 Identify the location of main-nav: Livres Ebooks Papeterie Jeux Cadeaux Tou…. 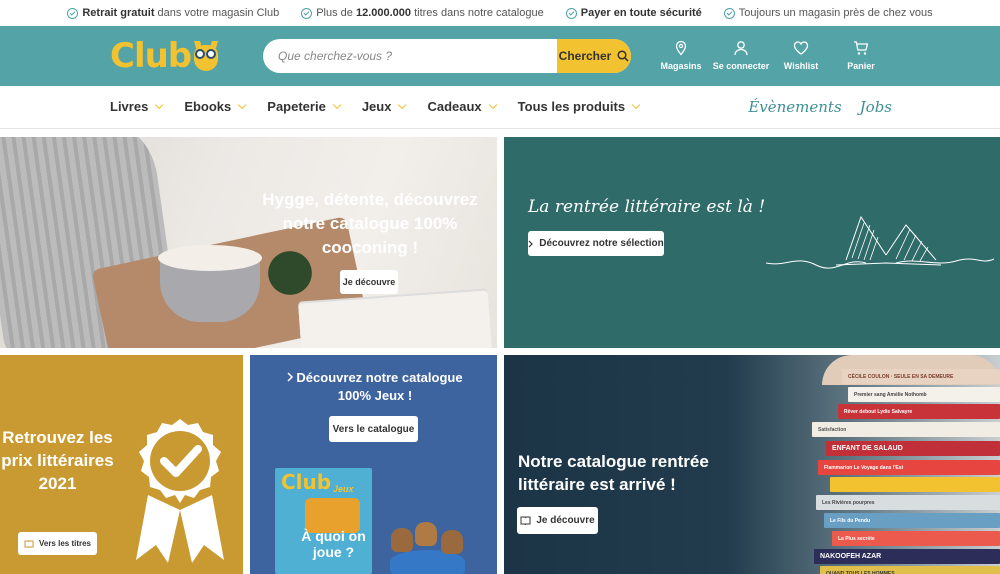
(500, 107).